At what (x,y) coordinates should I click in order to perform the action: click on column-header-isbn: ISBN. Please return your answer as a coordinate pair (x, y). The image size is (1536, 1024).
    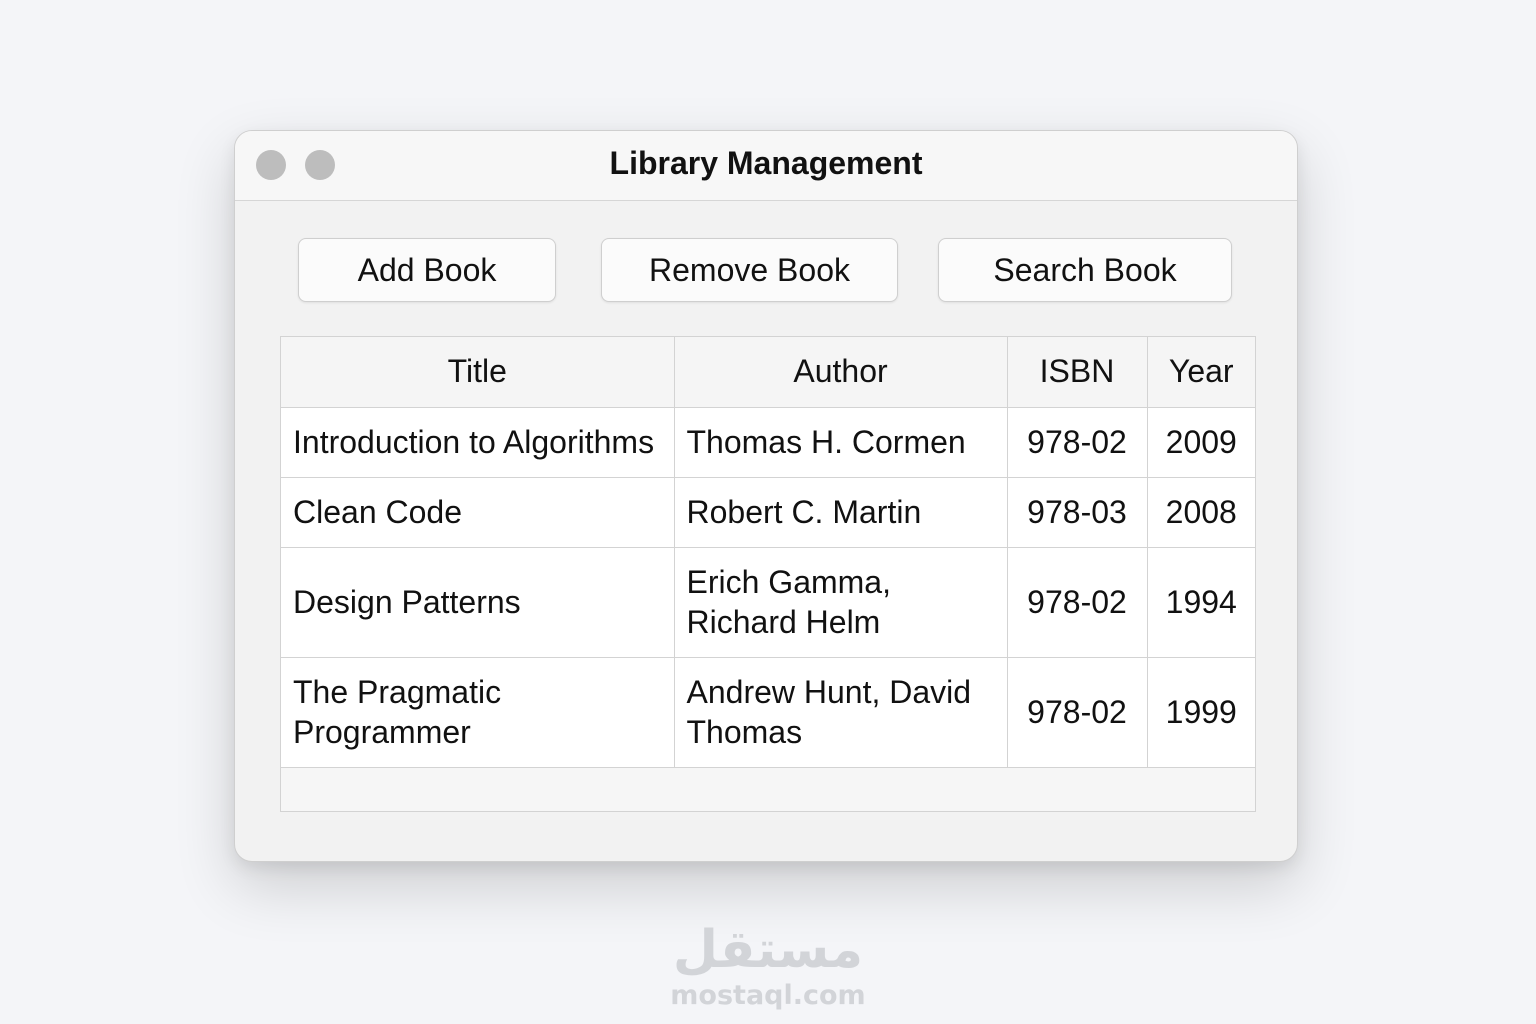
    Looking at the image, I should click on (1077, 372).